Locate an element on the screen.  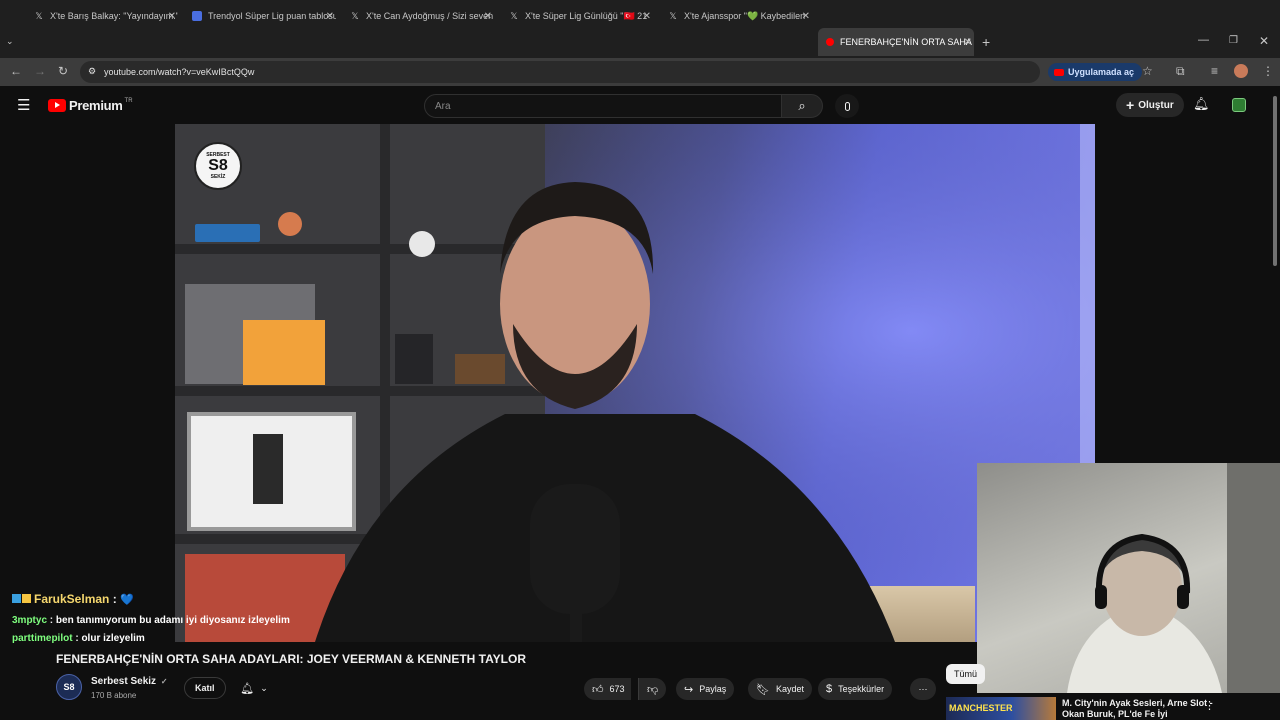
browser-tab-1: 𝕏 X'te Barış Balkay: "Yayındayım." ✕ is located at coordinates (104, 16).